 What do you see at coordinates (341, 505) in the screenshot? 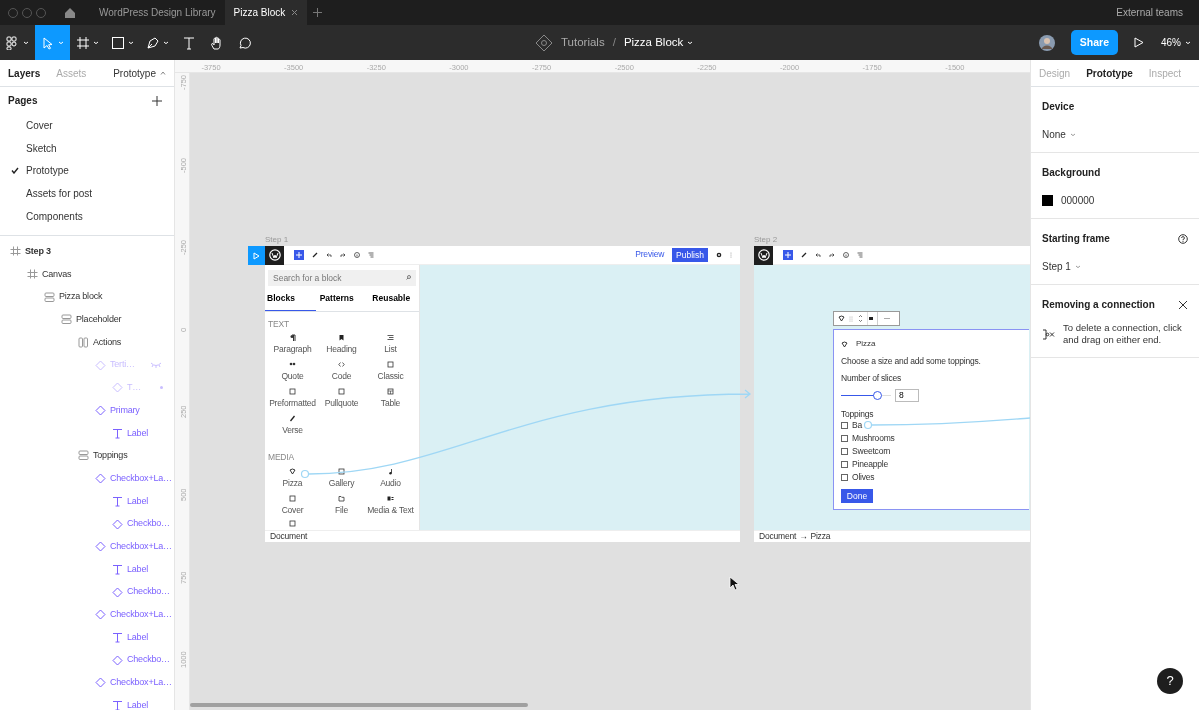
I see `block-item: File` at bounding box center [341, 505].